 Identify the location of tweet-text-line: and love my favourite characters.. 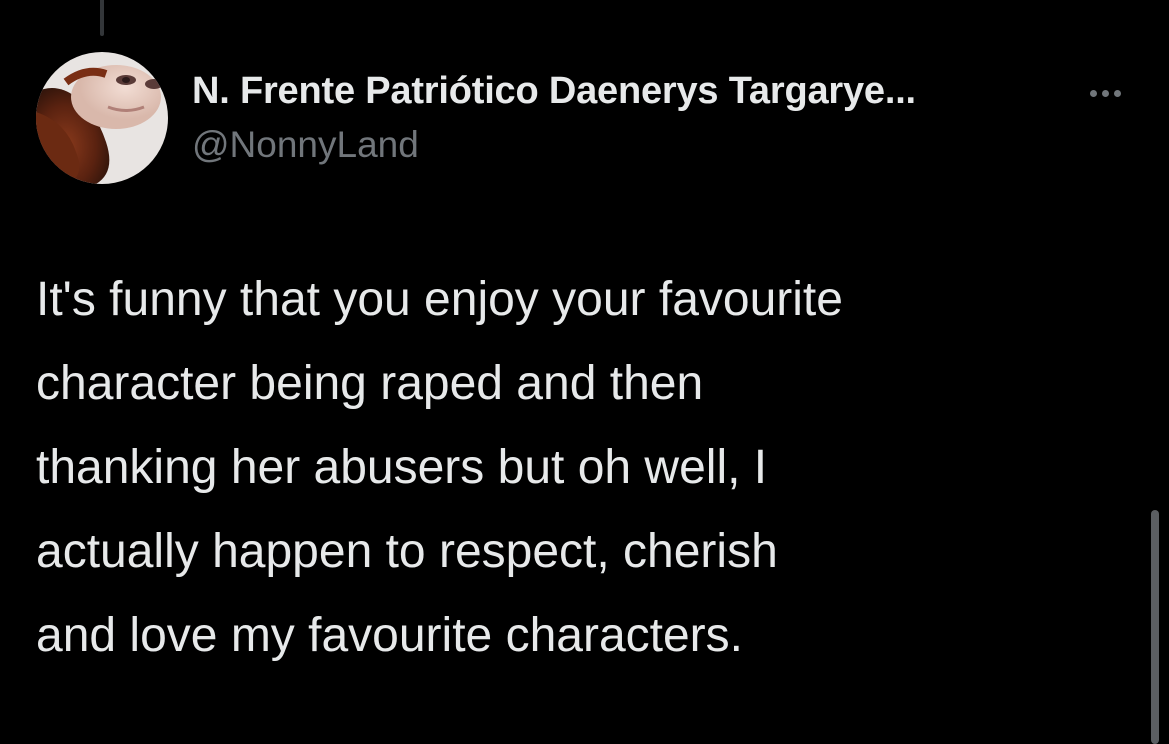
(389, 635).